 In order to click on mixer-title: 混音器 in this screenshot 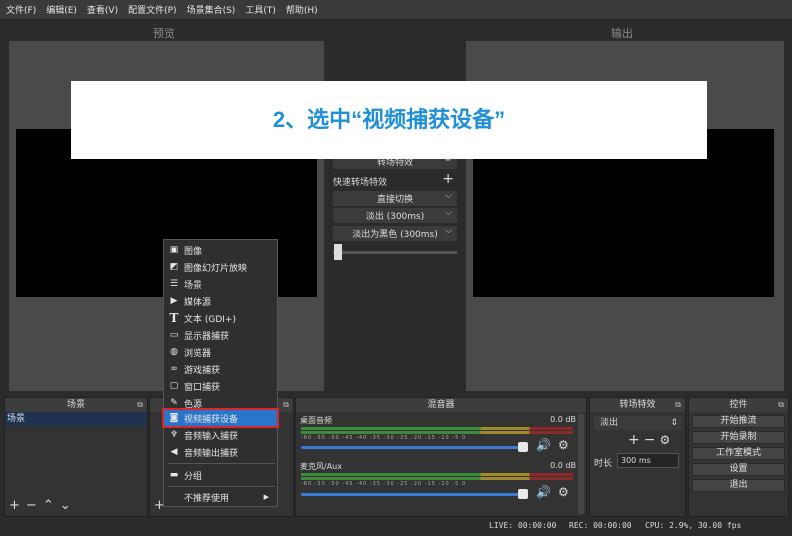, I will do `click(441, 405)`.